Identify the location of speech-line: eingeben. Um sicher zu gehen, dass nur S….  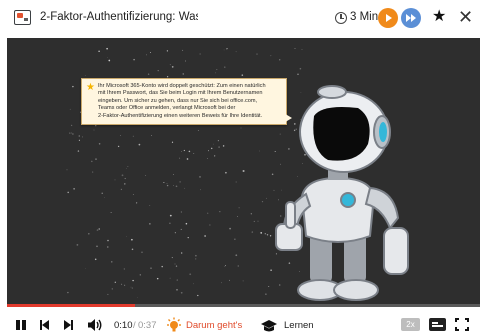
(178, 100).